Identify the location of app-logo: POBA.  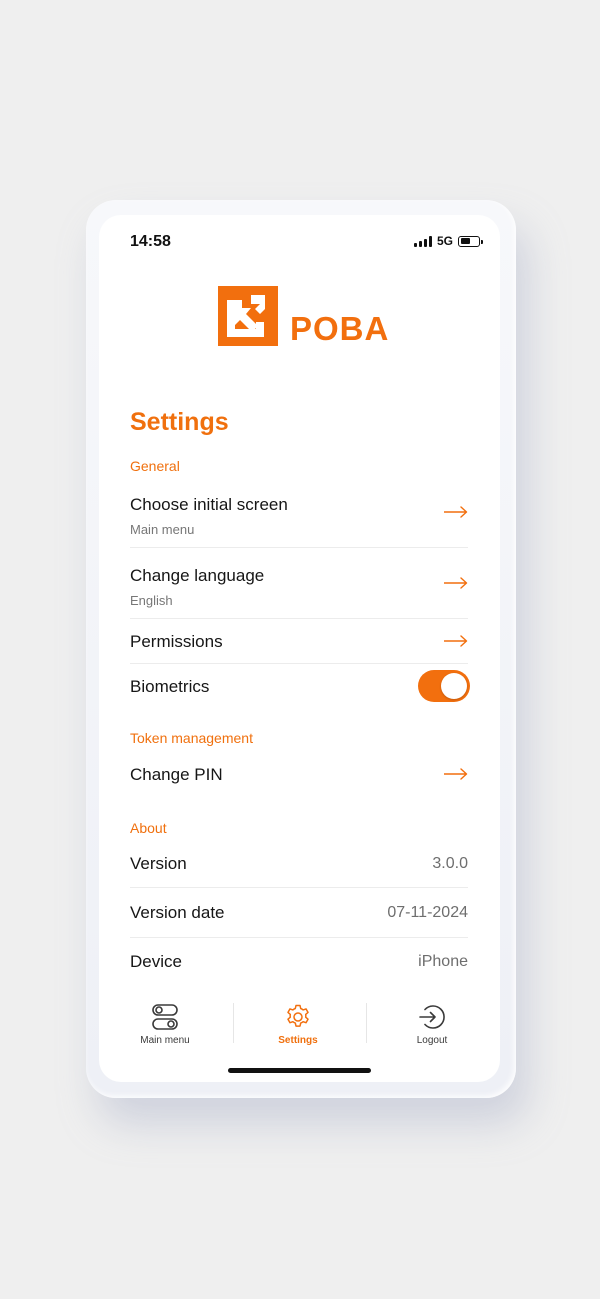
(303, 316).